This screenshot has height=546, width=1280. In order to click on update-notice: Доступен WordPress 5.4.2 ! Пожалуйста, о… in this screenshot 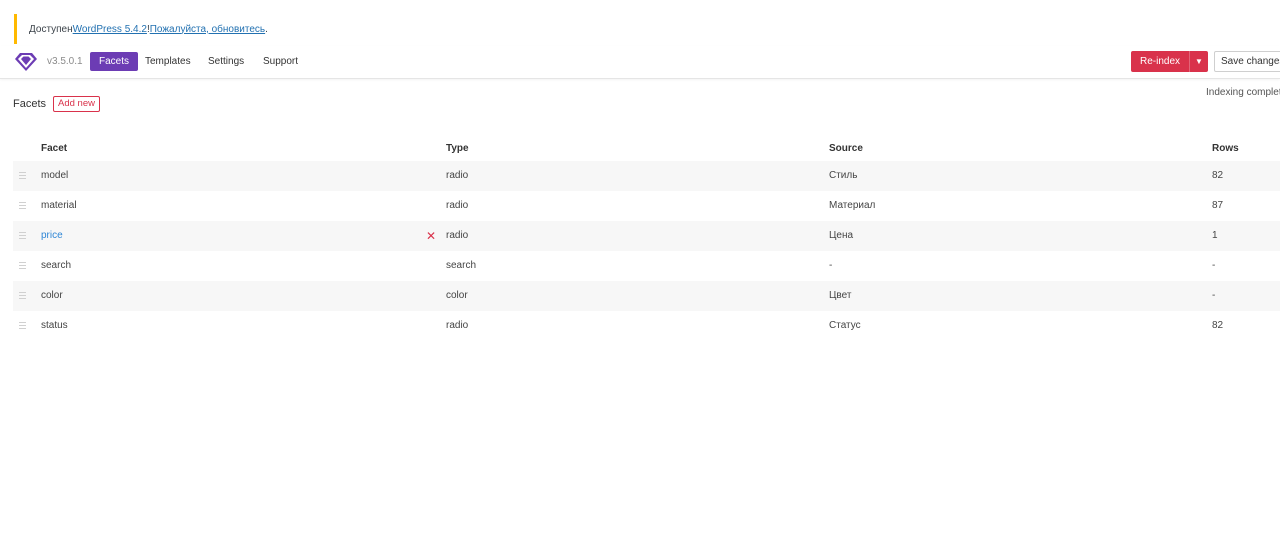, I will do `click(141, 29)`.